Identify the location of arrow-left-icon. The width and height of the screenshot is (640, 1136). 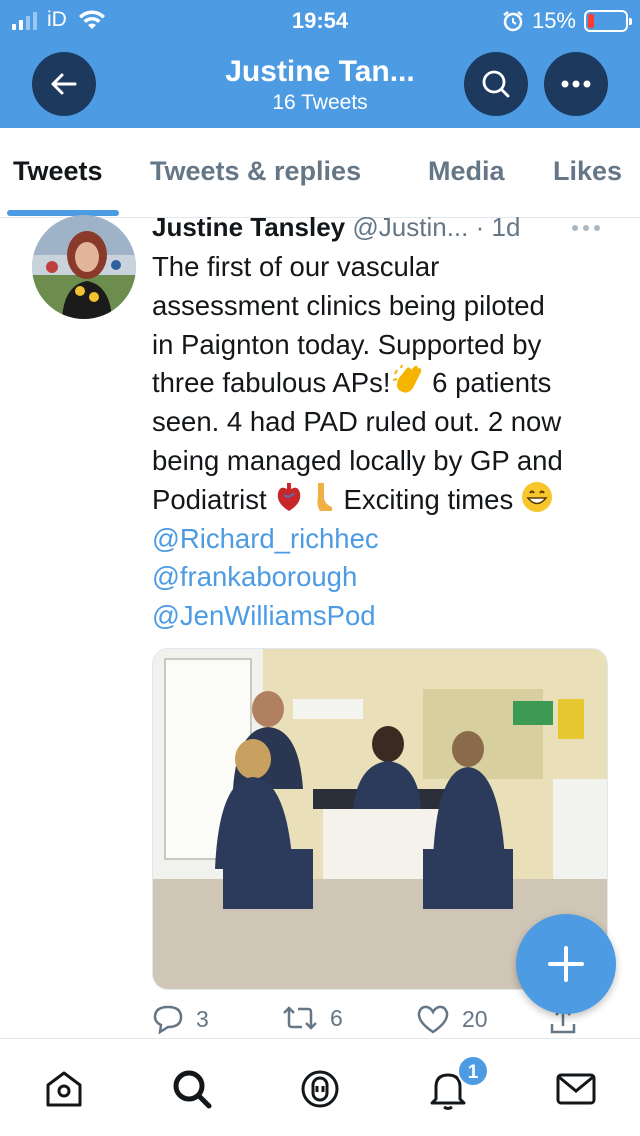
(64, 84).